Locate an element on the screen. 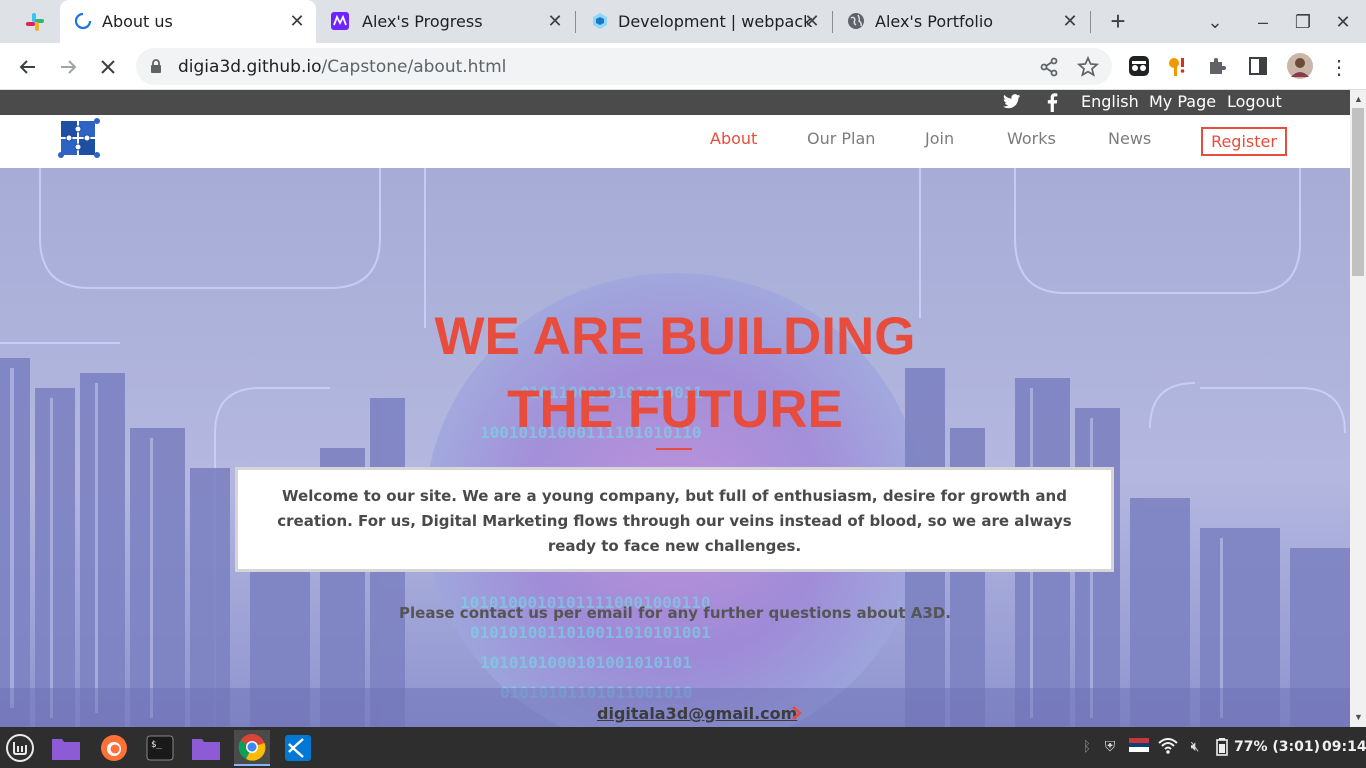 This screenshot has height=768, width=1366. nav-join: Join is located at coordinates (939, 138).